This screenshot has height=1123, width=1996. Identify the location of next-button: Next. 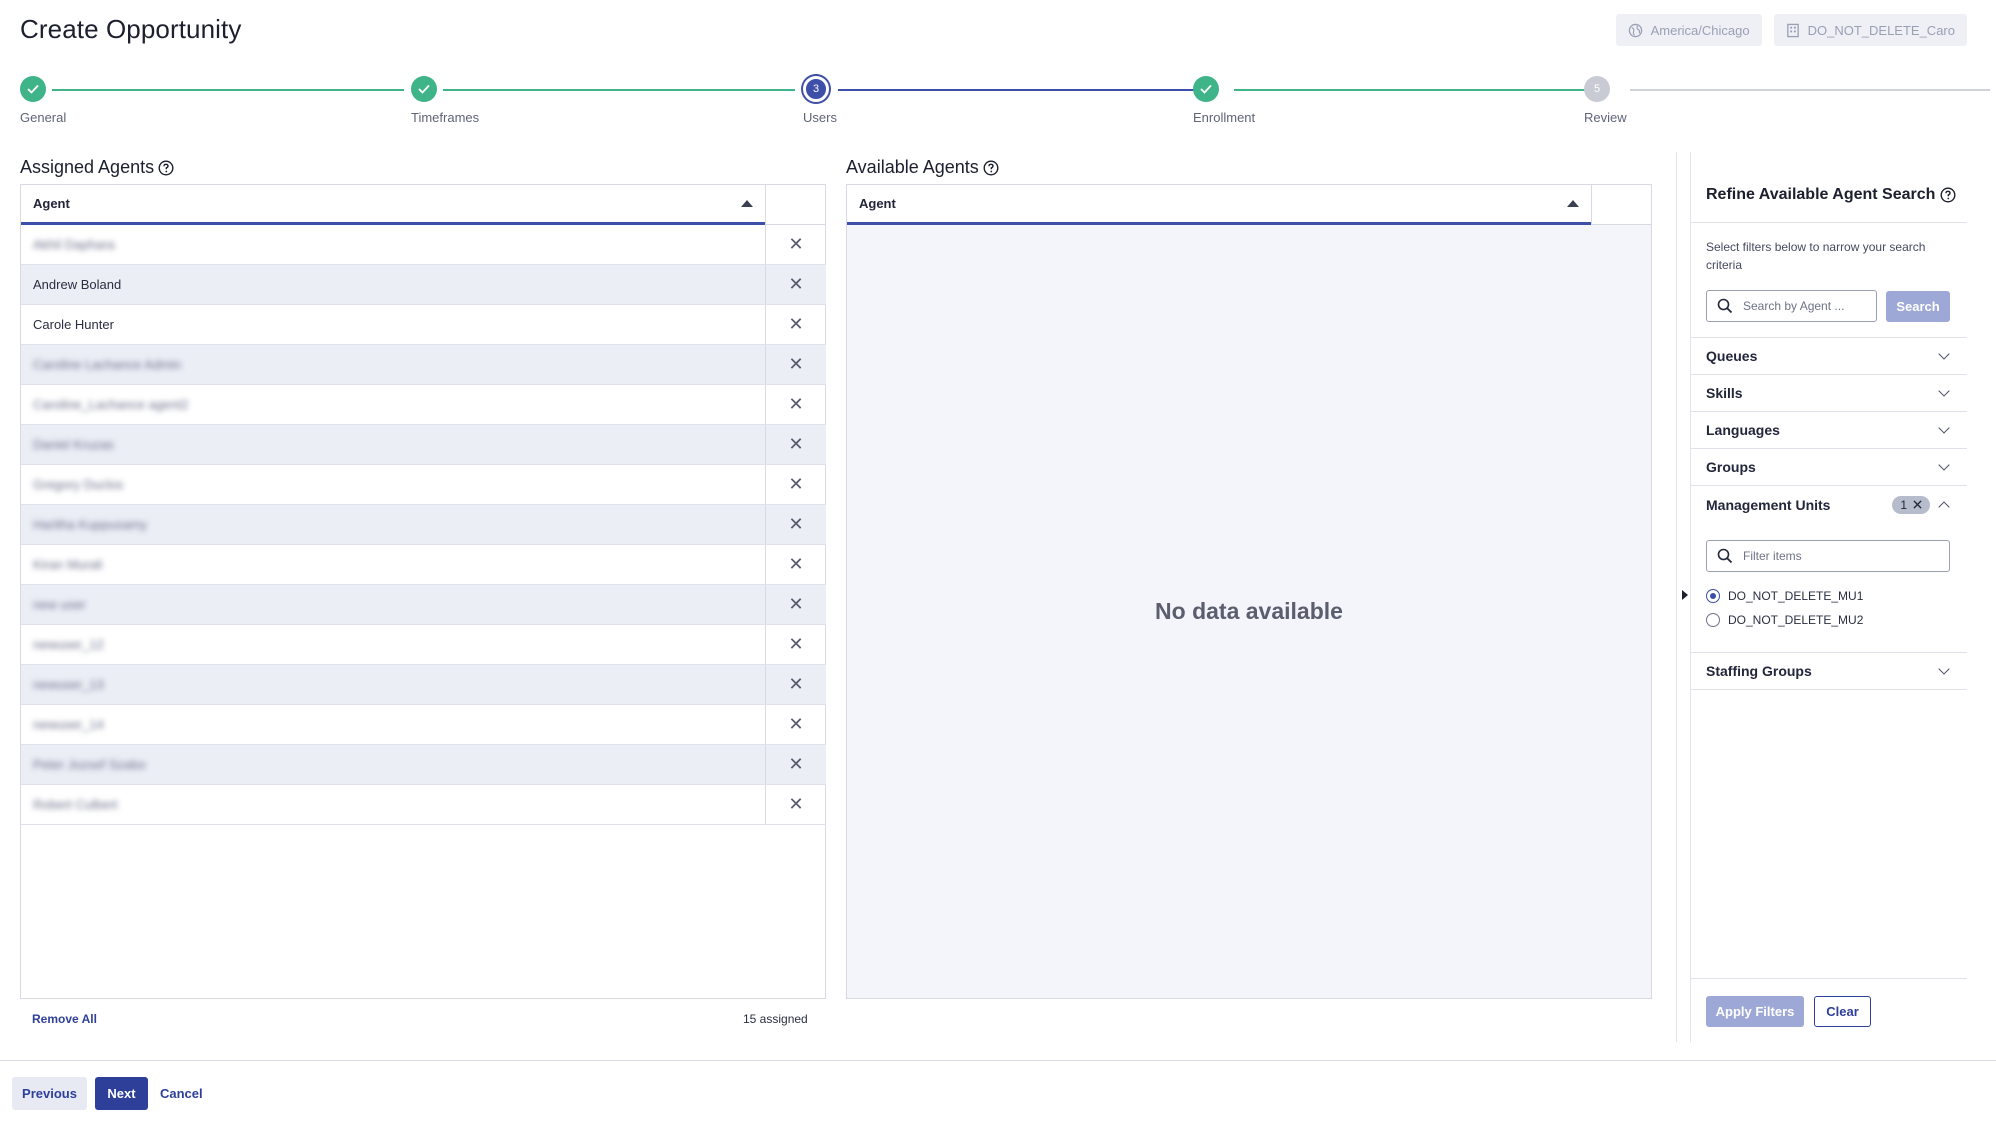
(121, 1093).